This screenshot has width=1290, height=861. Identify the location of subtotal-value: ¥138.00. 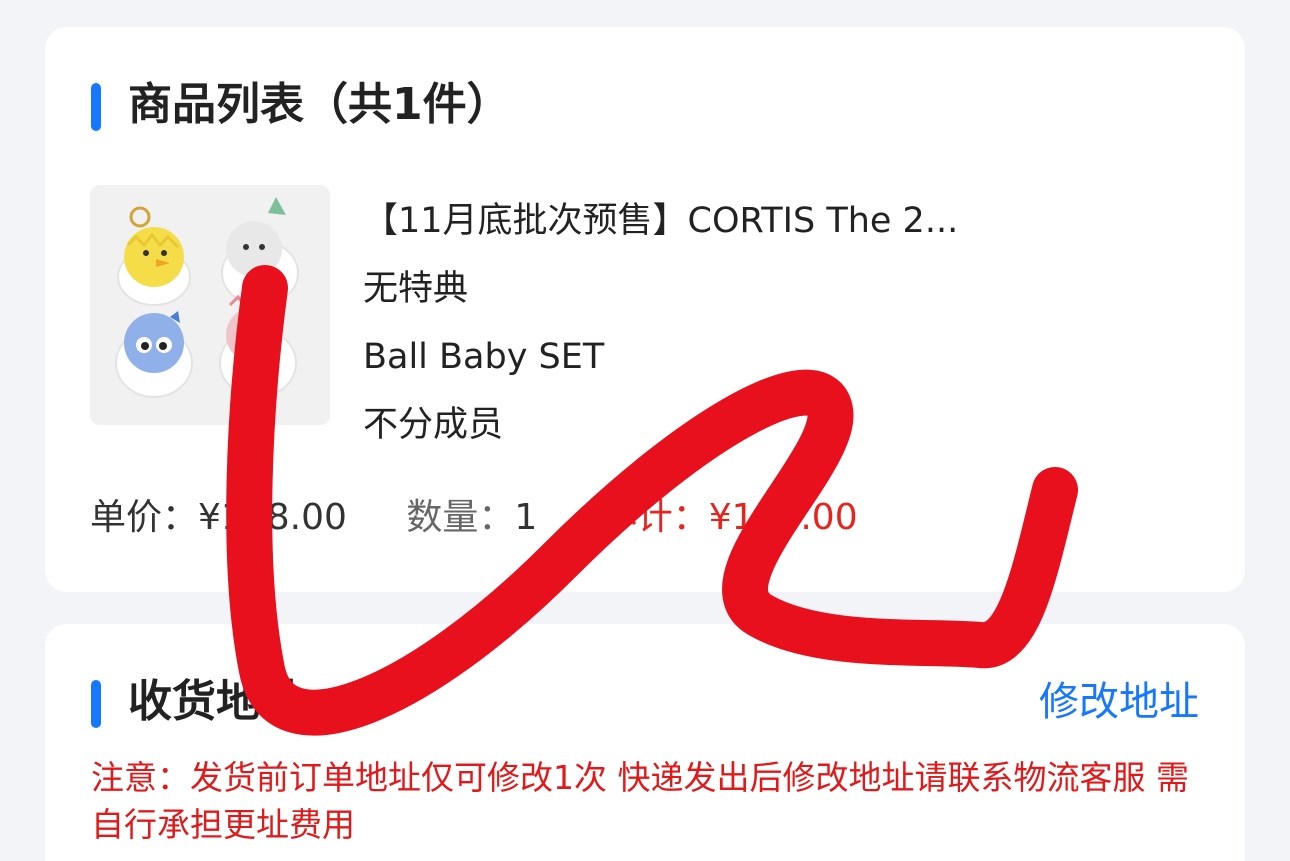
(783, 517).